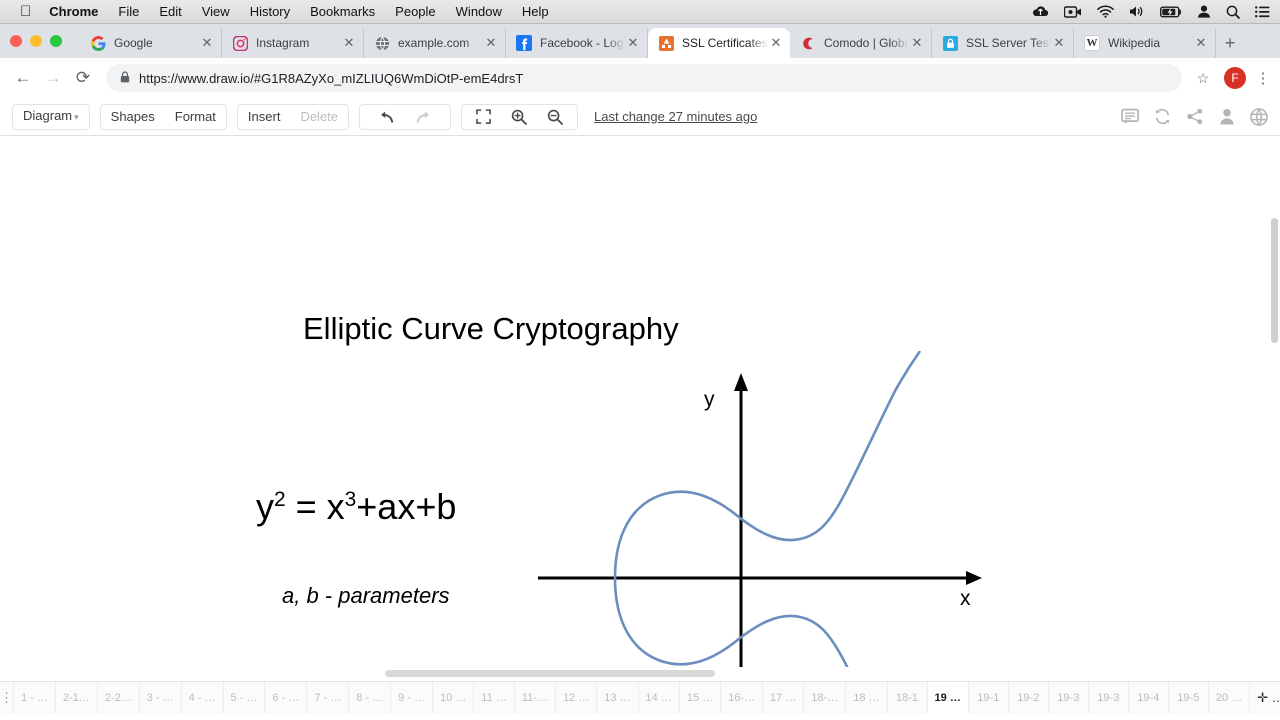  What do you see at coordinates (1187, 698) in the screenshot?
I see `page-tab: 19-5` at bounding box center [1187, 698].